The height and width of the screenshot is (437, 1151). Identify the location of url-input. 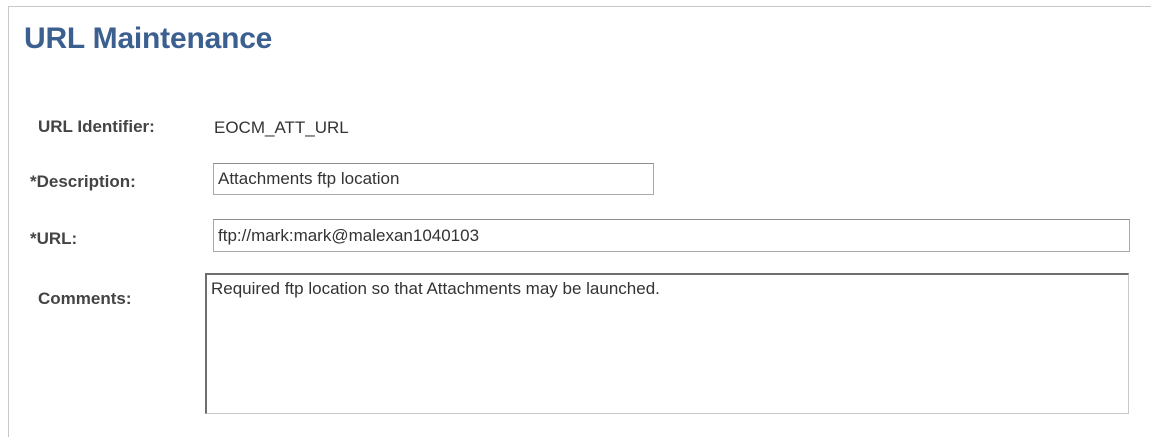
(671, 235).